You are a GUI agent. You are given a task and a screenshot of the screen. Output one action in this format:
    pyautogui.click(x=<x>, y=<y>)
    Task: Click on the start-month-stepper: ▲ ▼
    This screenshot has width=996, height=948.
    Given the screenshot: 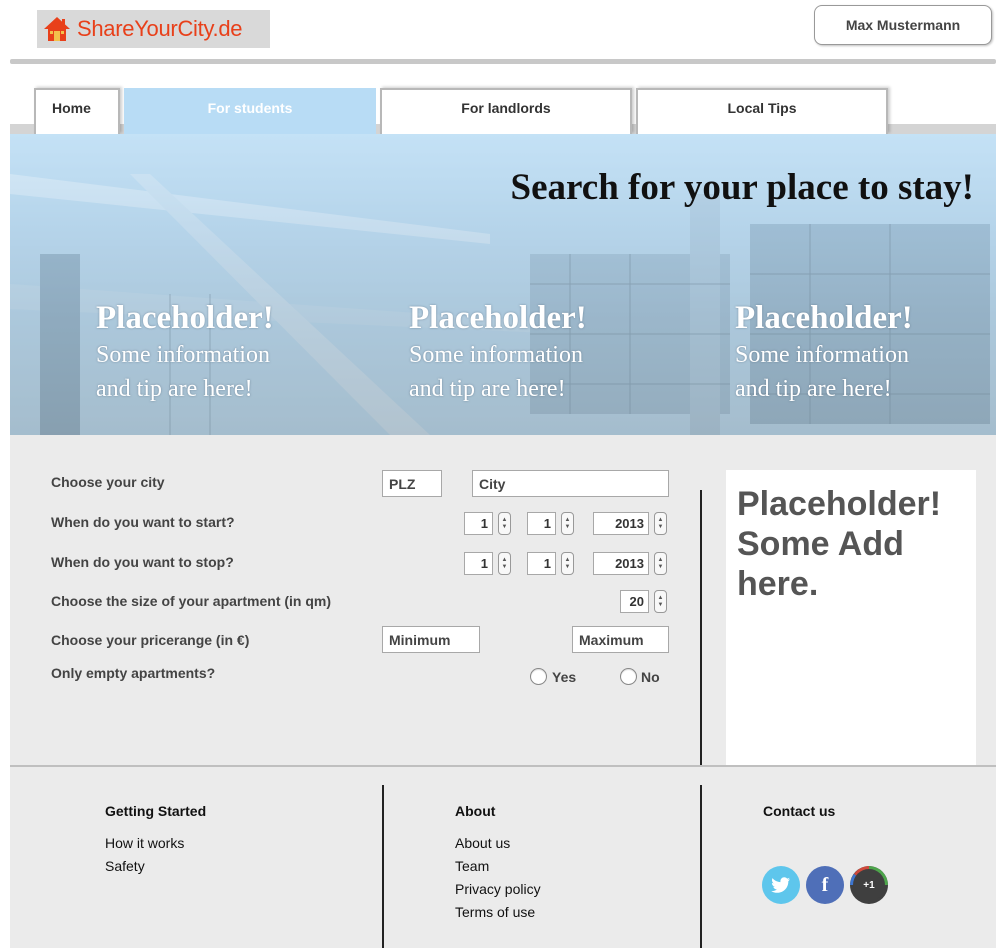 What is the action you would take?
    pyautogui.click(x=567, y=523)
    